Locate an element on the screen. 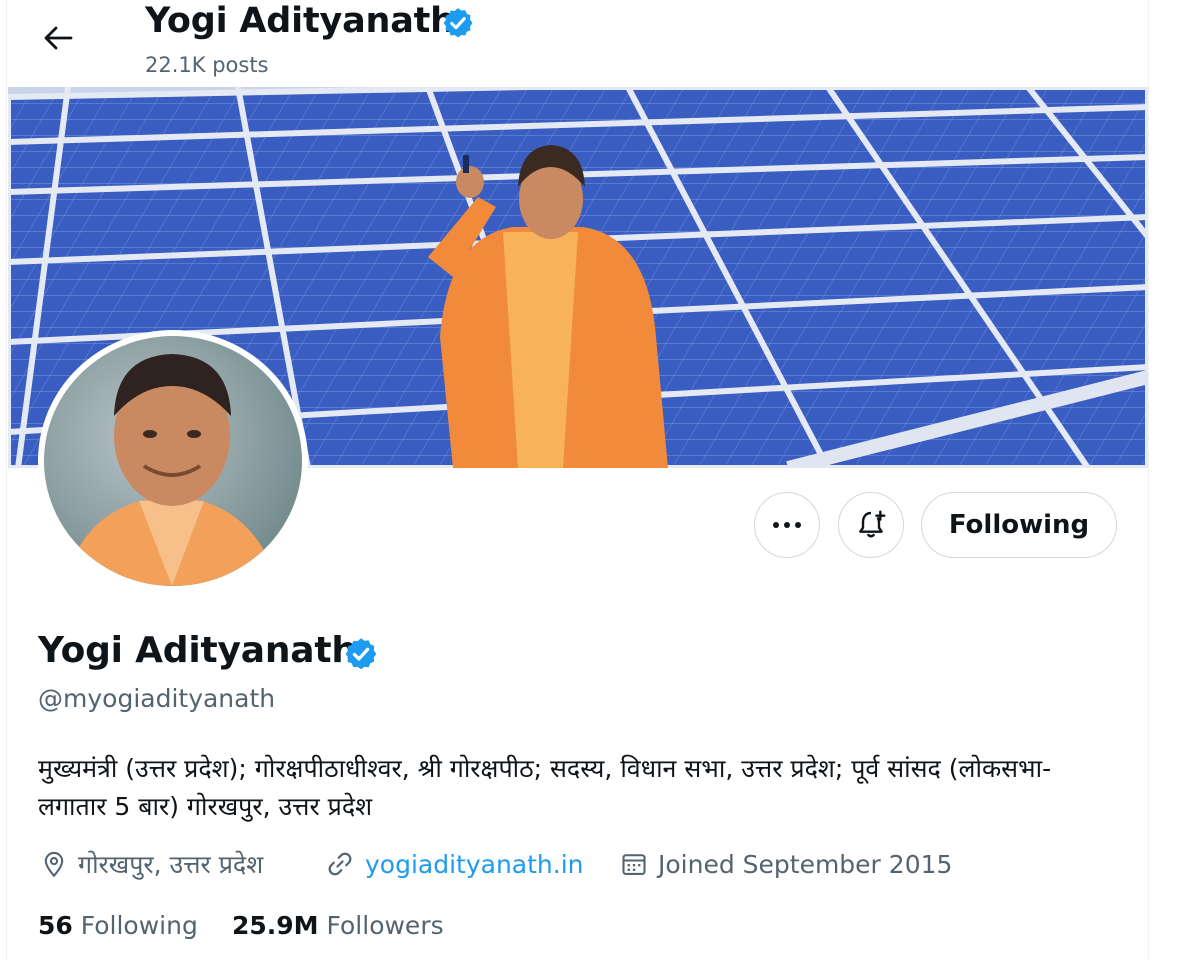 This screenshot has height=960, width=1200. post-count: 22.1K posts is located at coordinates (207, 65).